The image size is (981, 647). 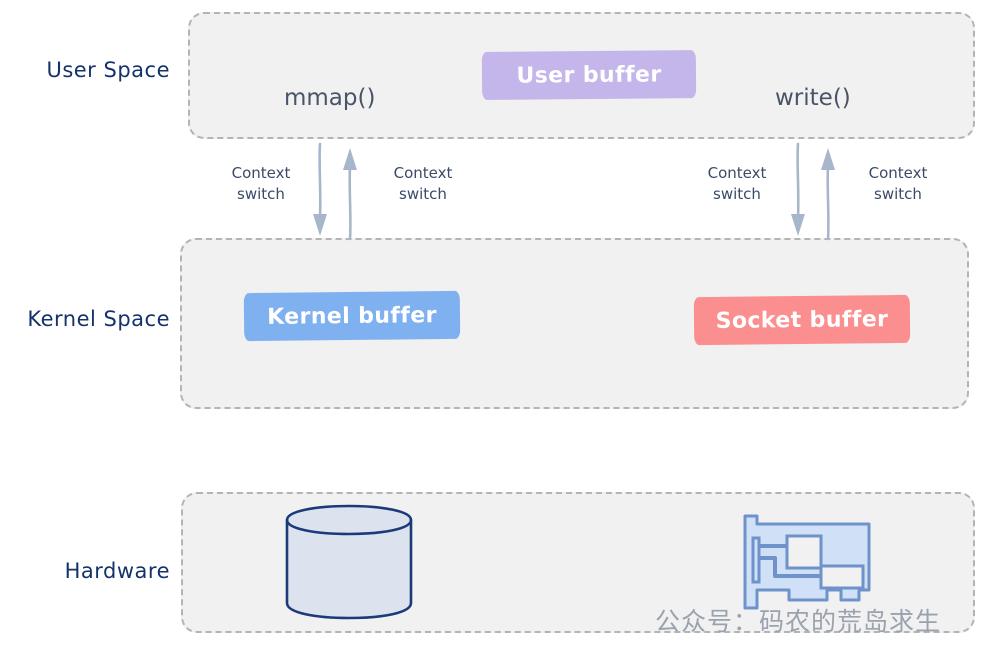 I want to click on disk-icon, so click(x=349, y=562).